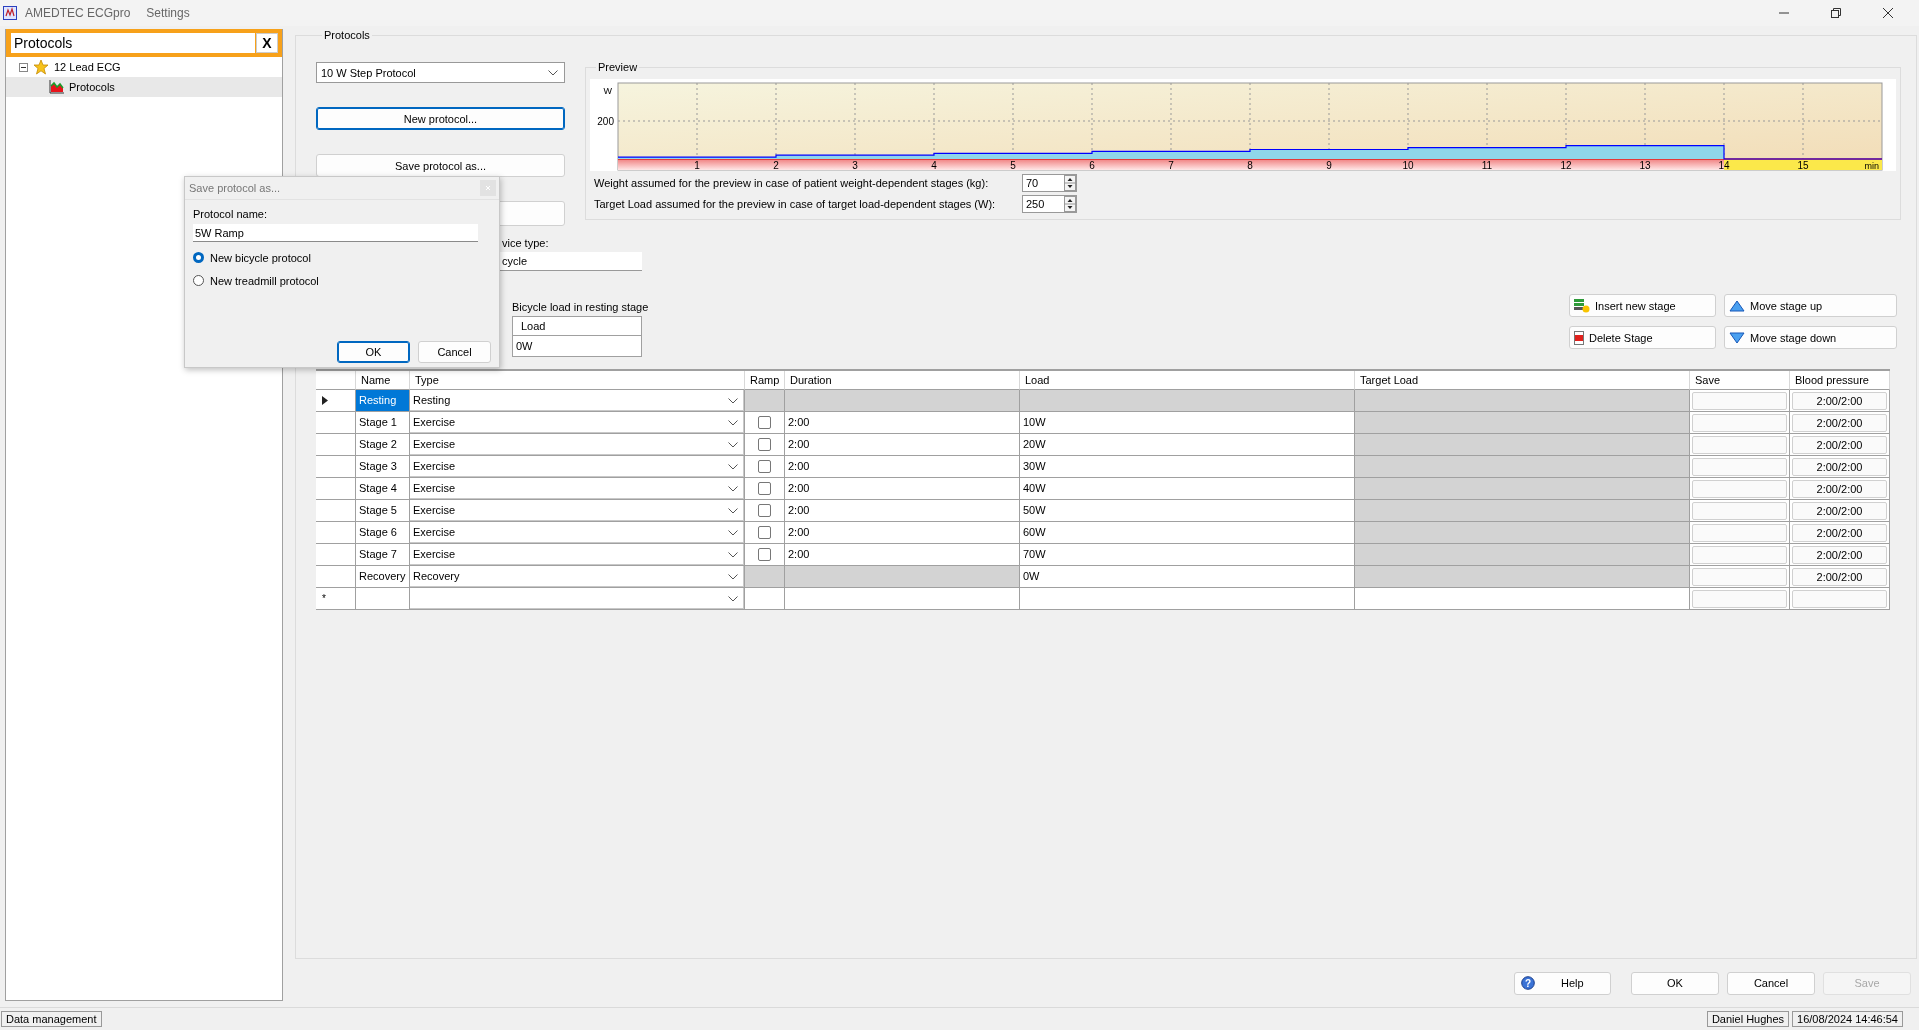  Describe the element at coordinates (577, 346) in the screenshot. I see `resting-load-cell: 0W` at that location.